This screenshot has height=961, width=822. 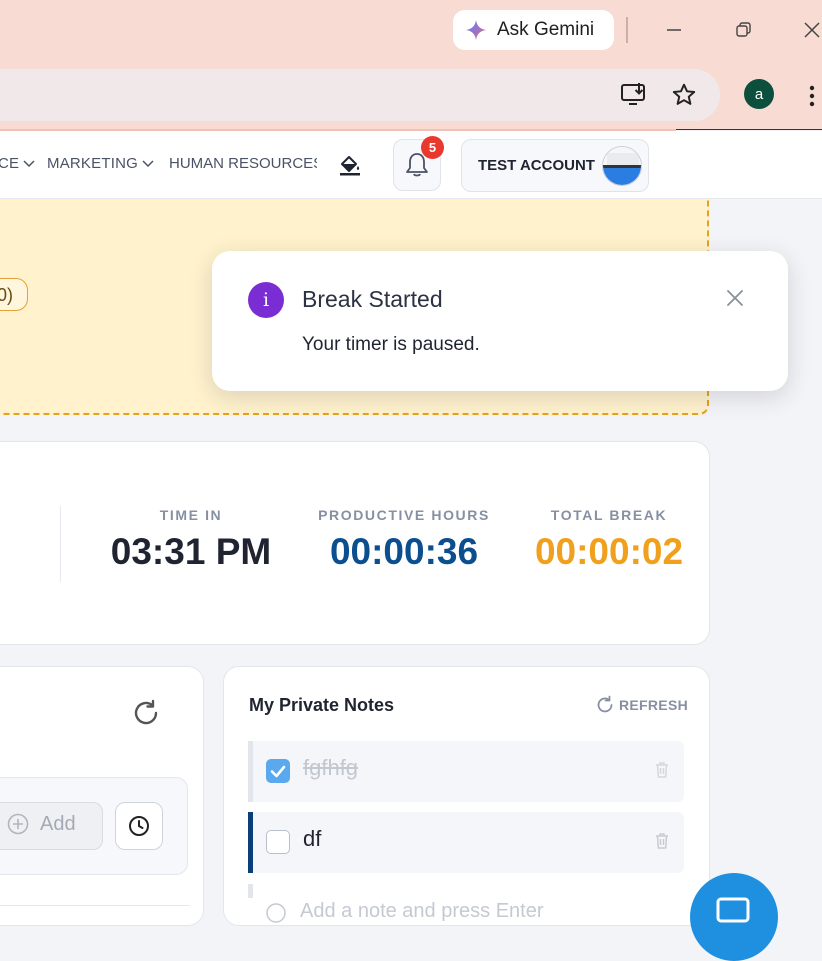 What do you see at coordinates (404, 515) in the screenshot?
I see `stat-label: PRODUCTIVE HOURS` at bounding box center [404, 515].